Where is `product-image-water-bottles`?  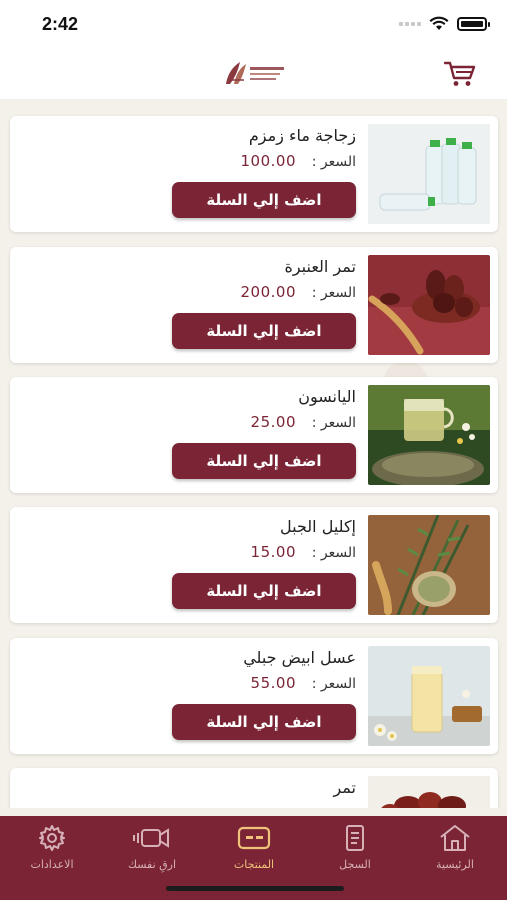 product-image-water-bottles is located at coordinates (429, 174).